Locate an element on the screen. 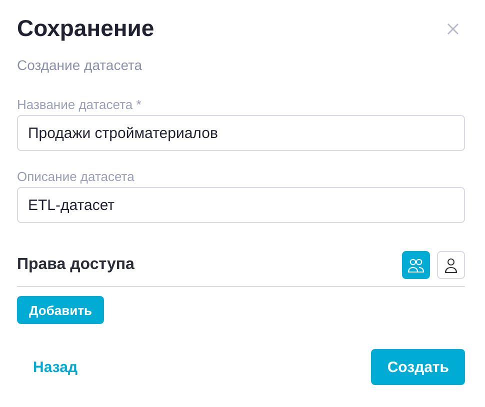 The image size is (485, 407). dialog-title: Сохранение is located at coordinates (85, 28).